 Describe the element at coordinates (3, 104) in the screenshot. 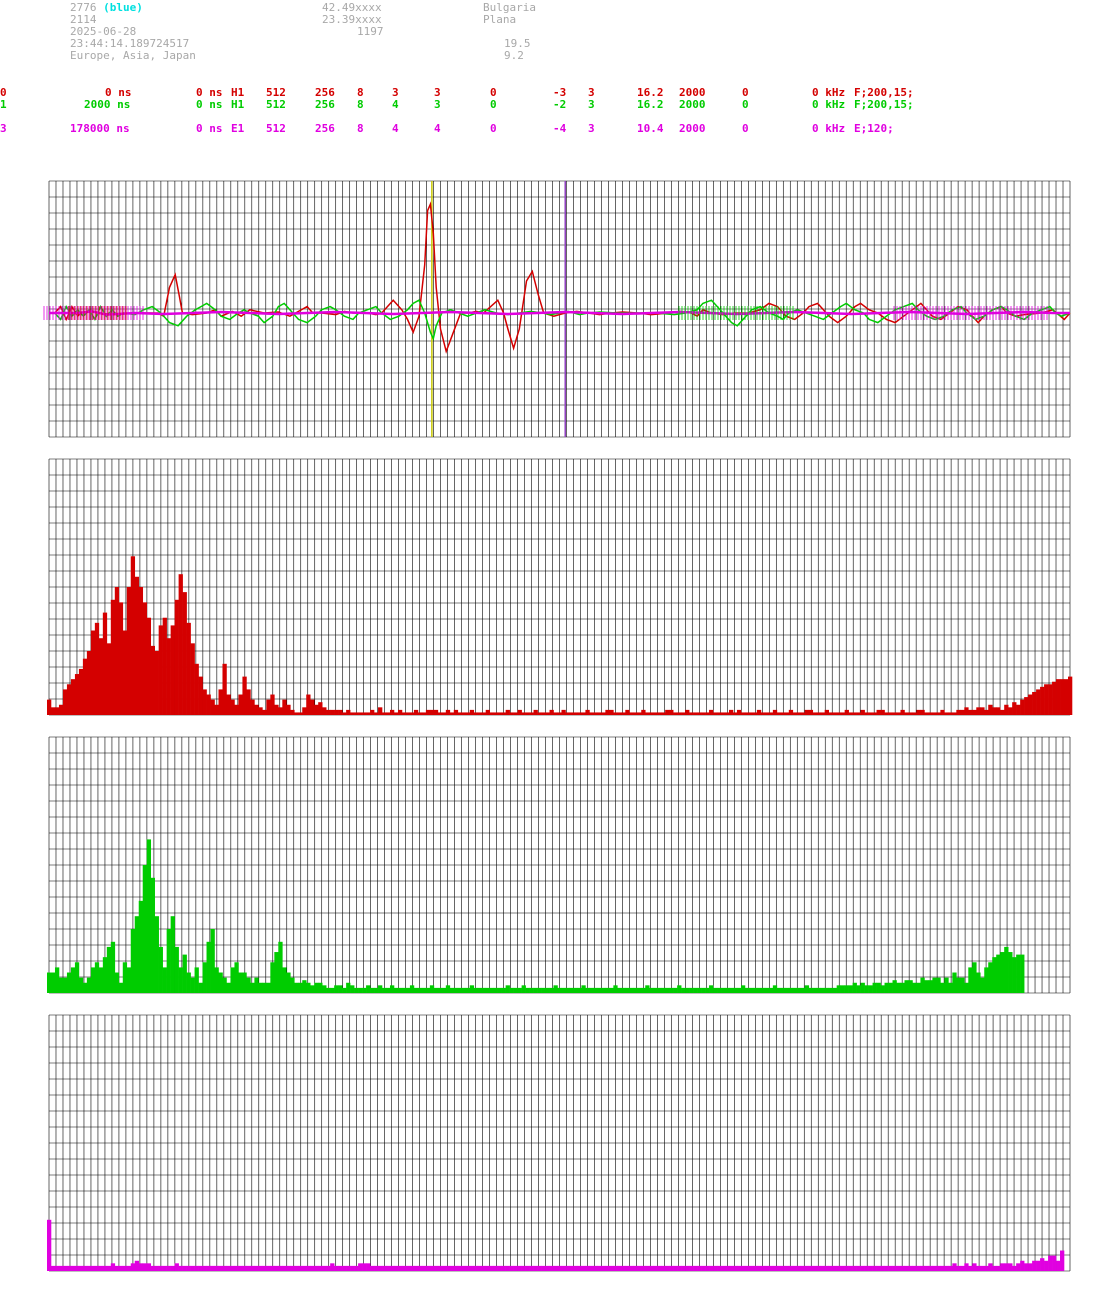

I see `ch-id: 1` at that location.